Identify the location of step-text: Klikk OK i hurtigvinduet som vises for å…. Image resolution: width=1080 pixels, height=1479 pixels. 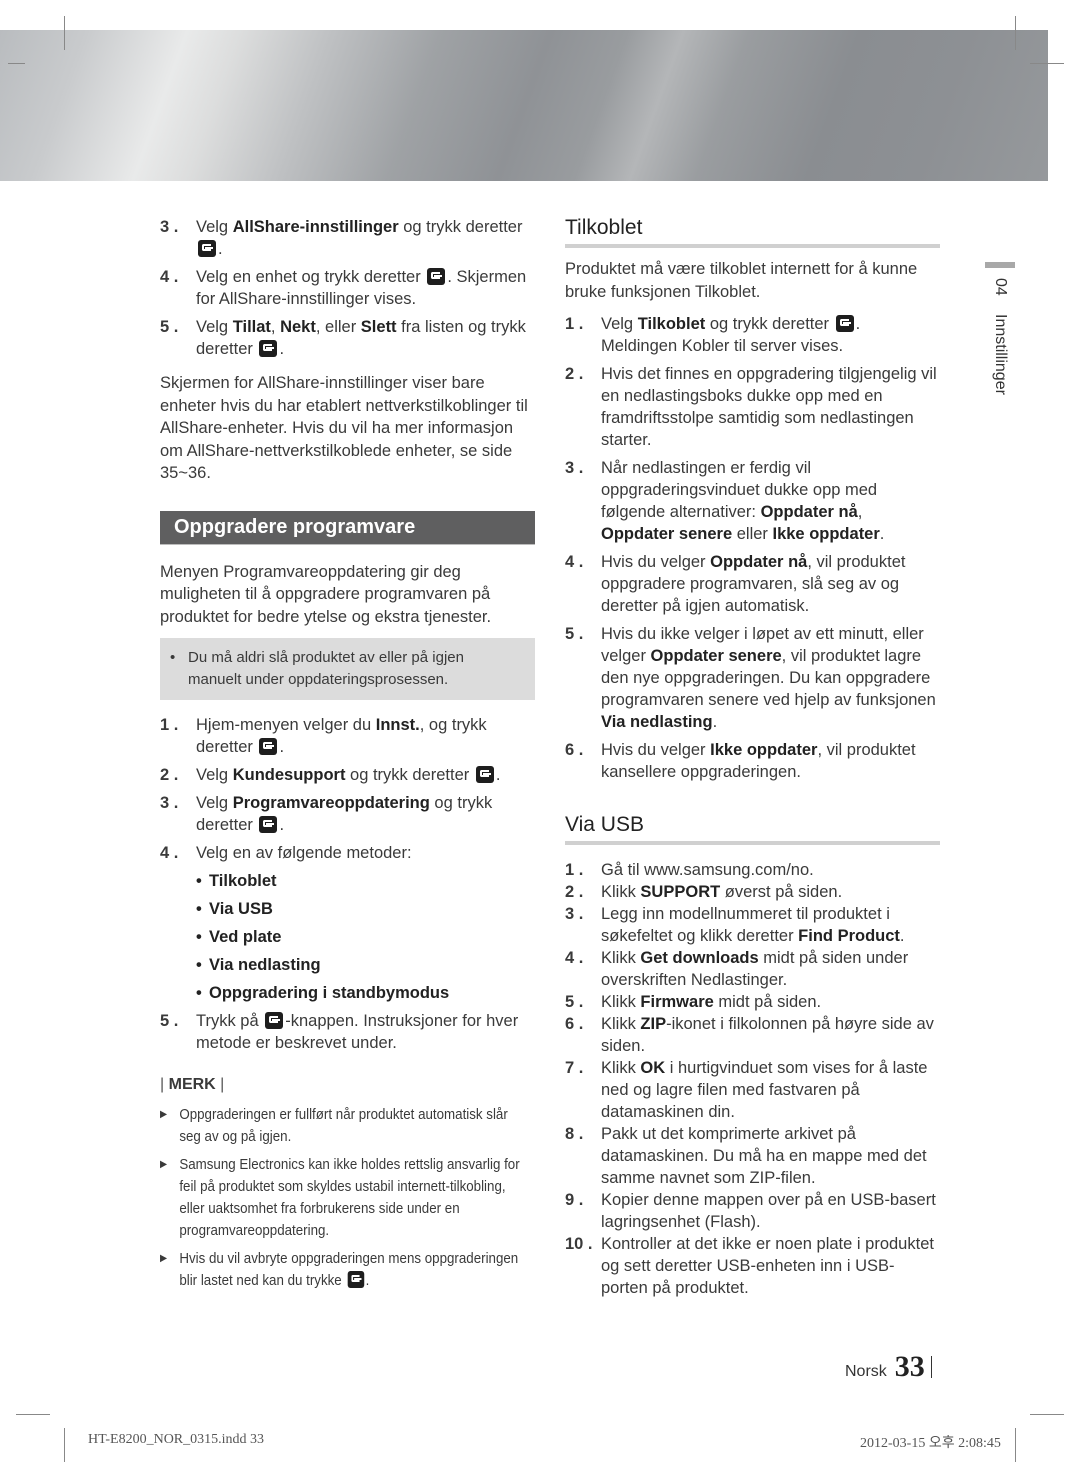
(770, 1090).